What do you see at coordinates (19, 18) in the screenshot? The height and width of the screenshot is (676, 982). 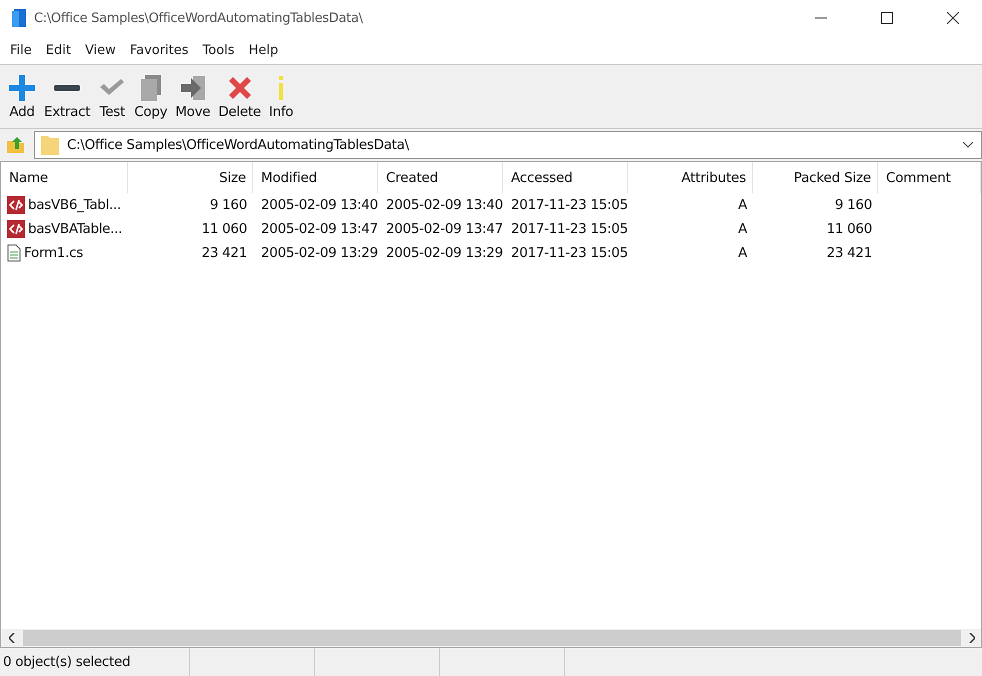 I see `app-icon` at bounding box center [19, 18].